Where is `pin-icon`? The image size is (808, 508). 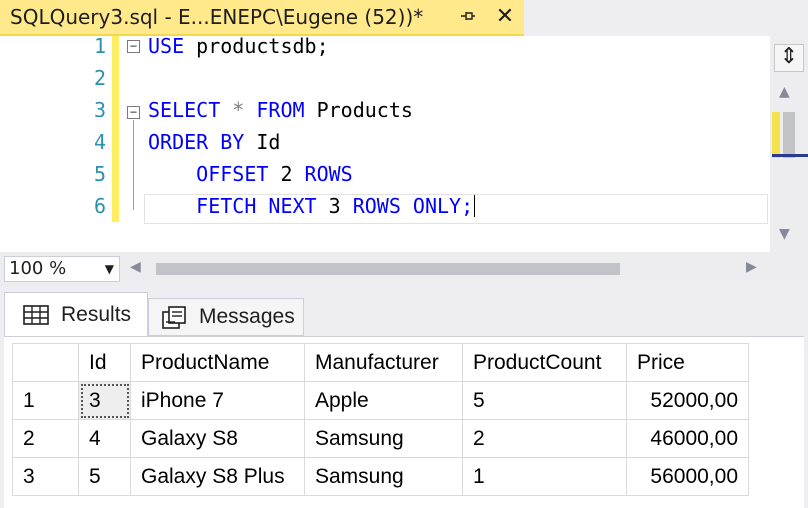
pin-icon is located at coordinates (468, 18).